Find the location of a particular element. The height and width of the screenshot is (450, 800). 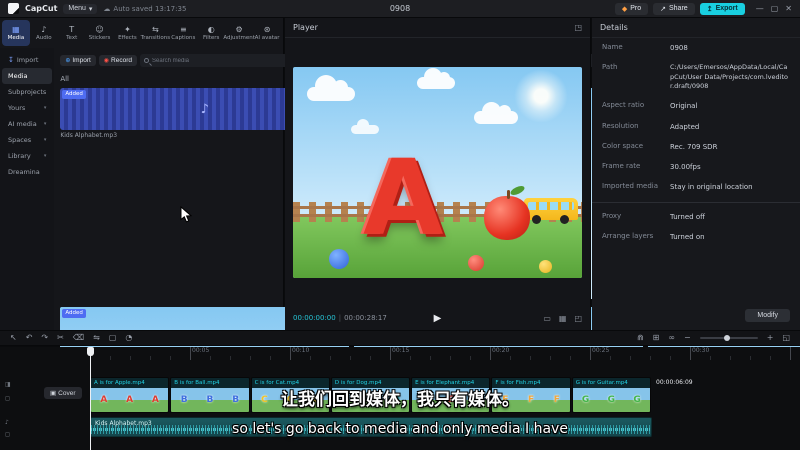

sidebar-item: Spaces ▾ is located at coordinates (27, 140).